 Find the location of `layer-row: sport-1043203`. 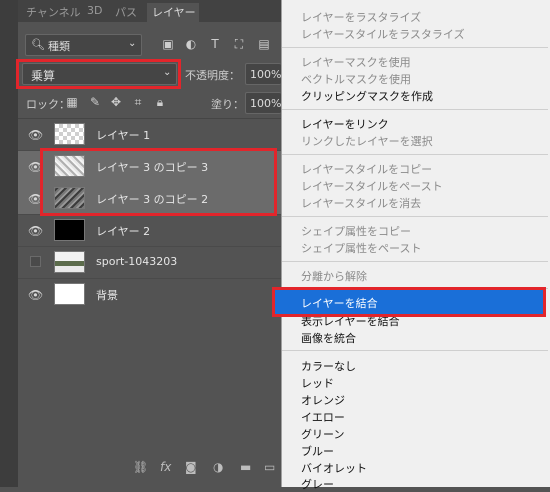

layer-row: sport-1043203 is located at coordinates (149, 262).